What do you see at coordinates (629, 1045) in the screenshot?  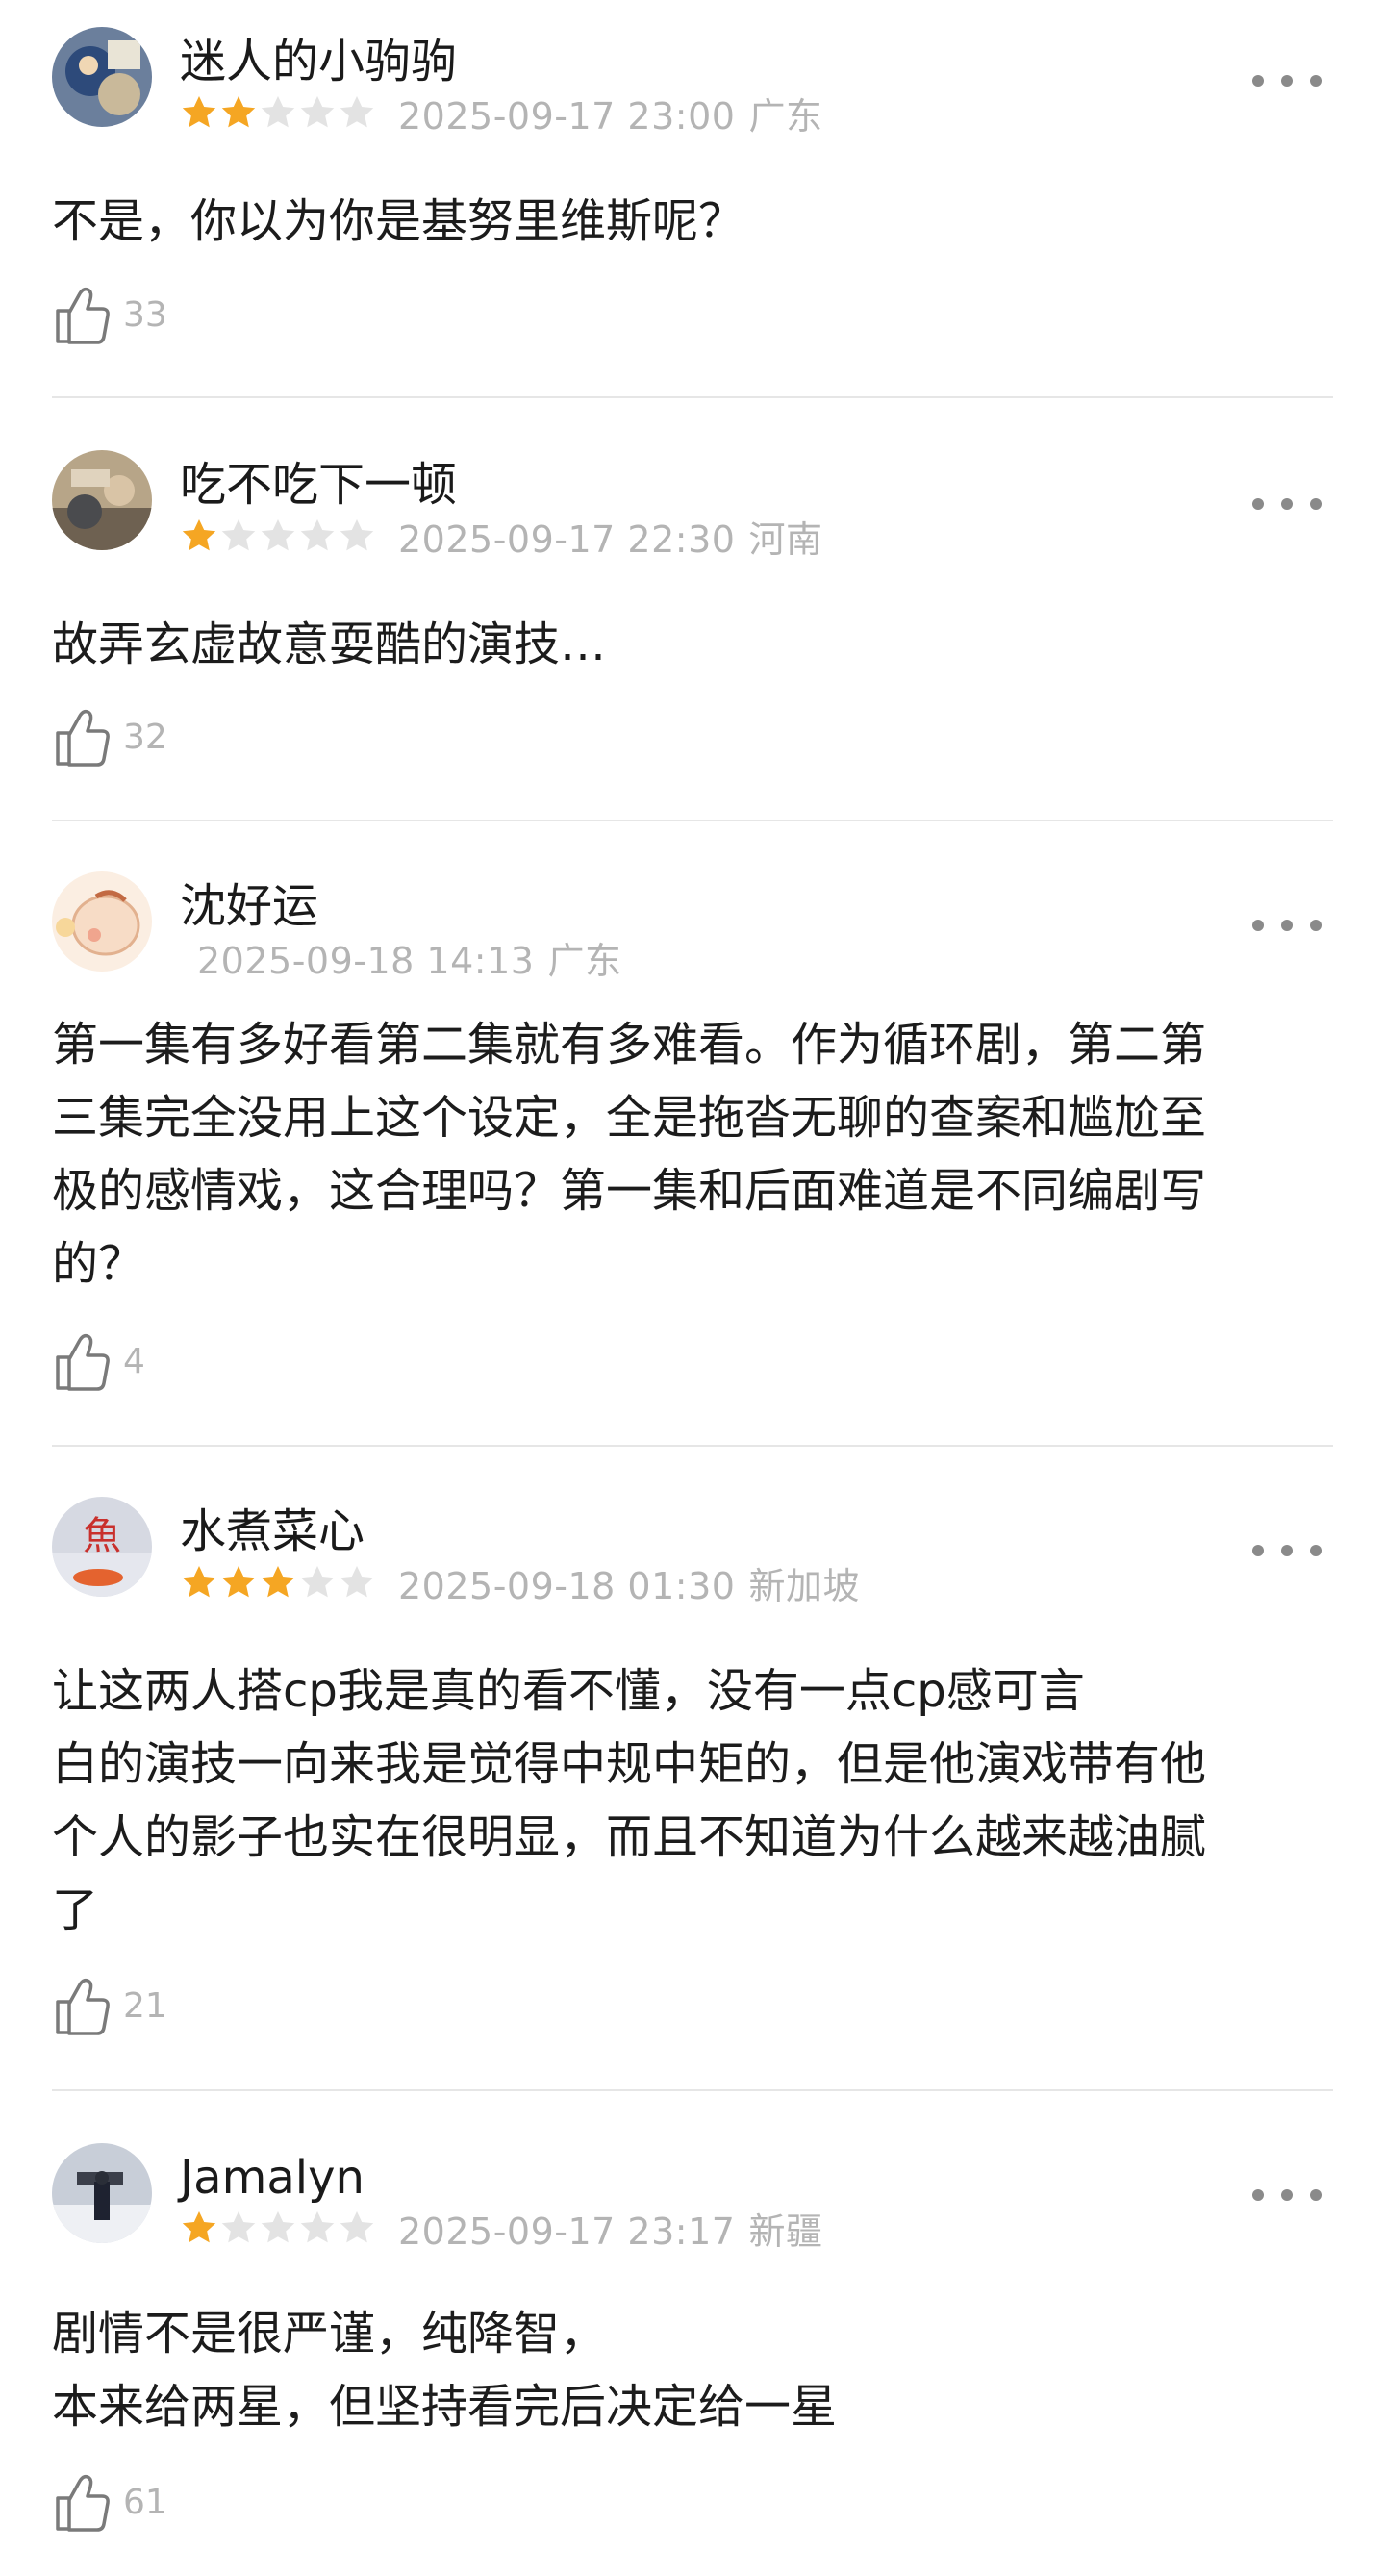 I see `review-text-line: 第一集有多好看第二集就有多难看。作为循环剧，第二第` at bounding box center [629, 1045].